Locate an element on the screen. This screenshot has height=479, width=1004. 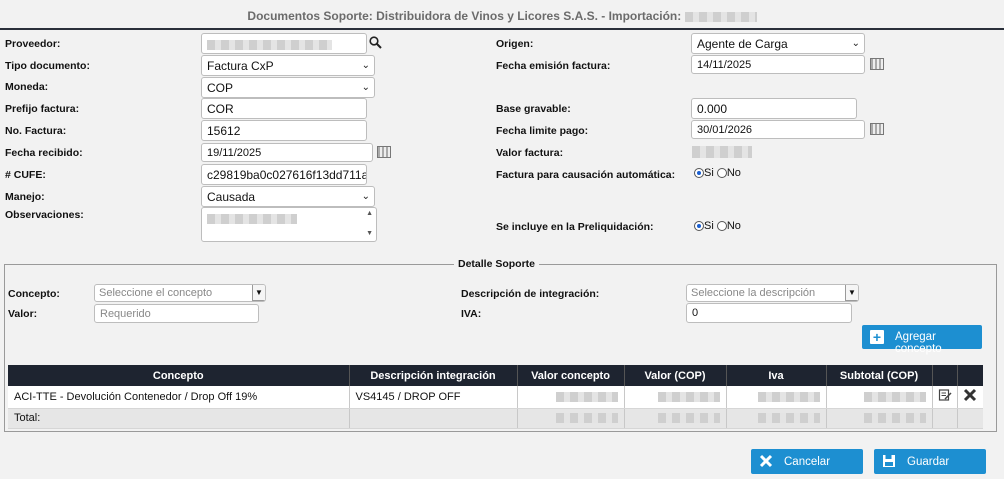
observaciones-textarea: ▲ ▼ is located at coordinates (289, 224).